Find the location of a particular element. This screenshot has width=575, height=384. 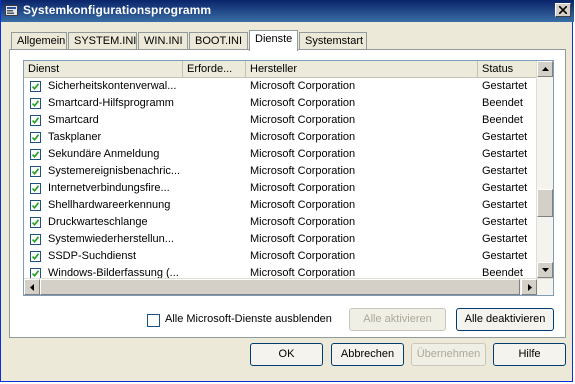

close-button is located at coordinates (563, 10).